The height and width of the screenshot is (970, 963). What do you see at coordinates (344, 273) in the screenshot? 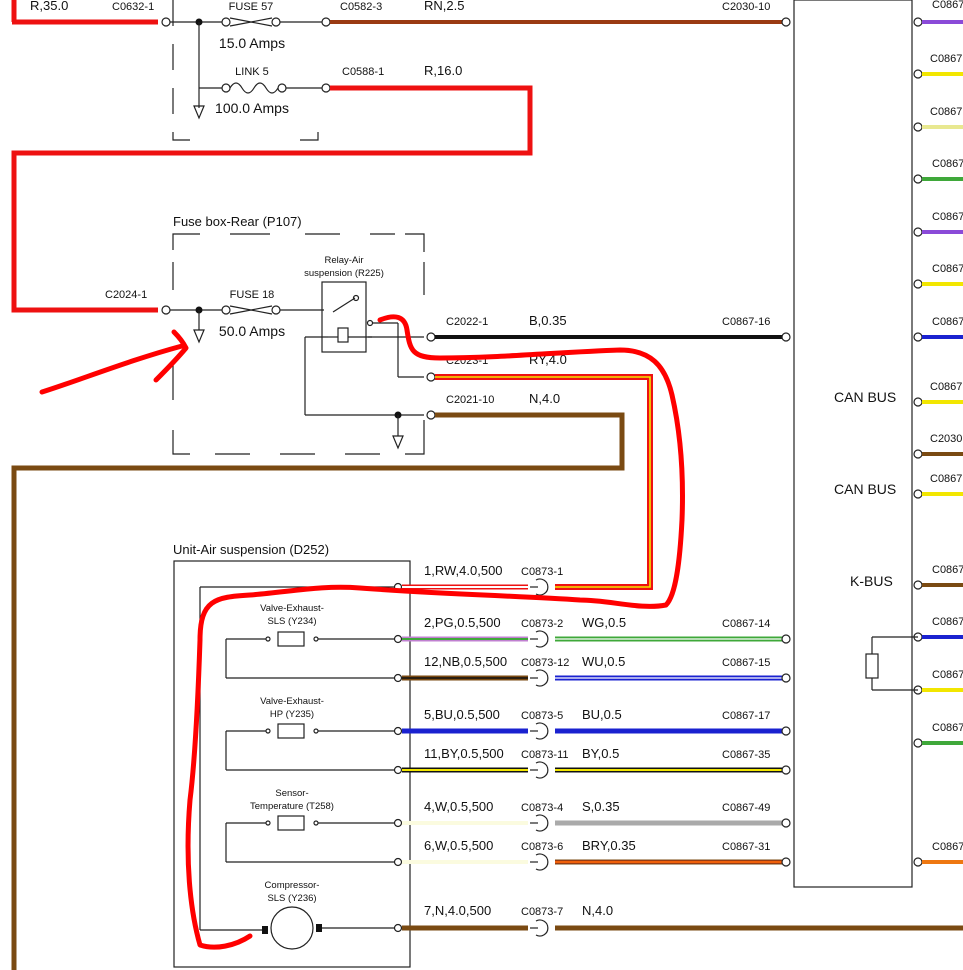
I see `relay-label-2: suspension (R225)` at bounding box center [344, 273].